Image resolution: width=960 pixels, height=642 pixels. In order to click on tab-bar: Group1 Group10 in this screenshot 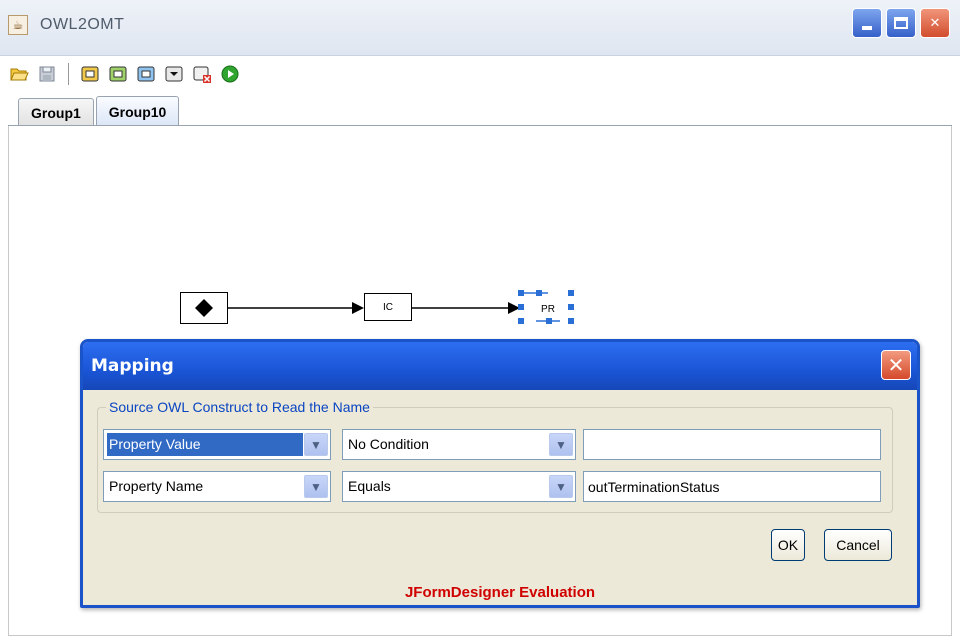, I will do `click(99, 111)`.